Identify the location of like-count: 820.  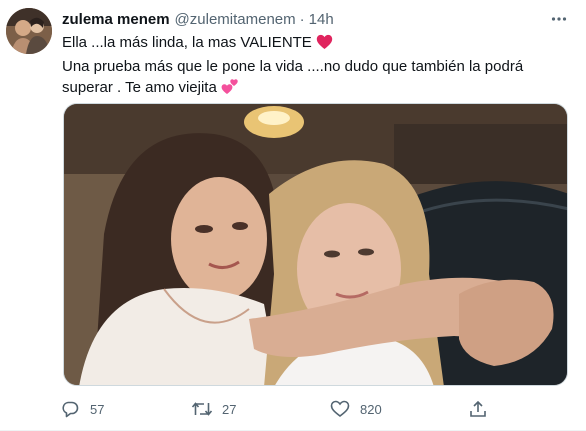
(371, 409).